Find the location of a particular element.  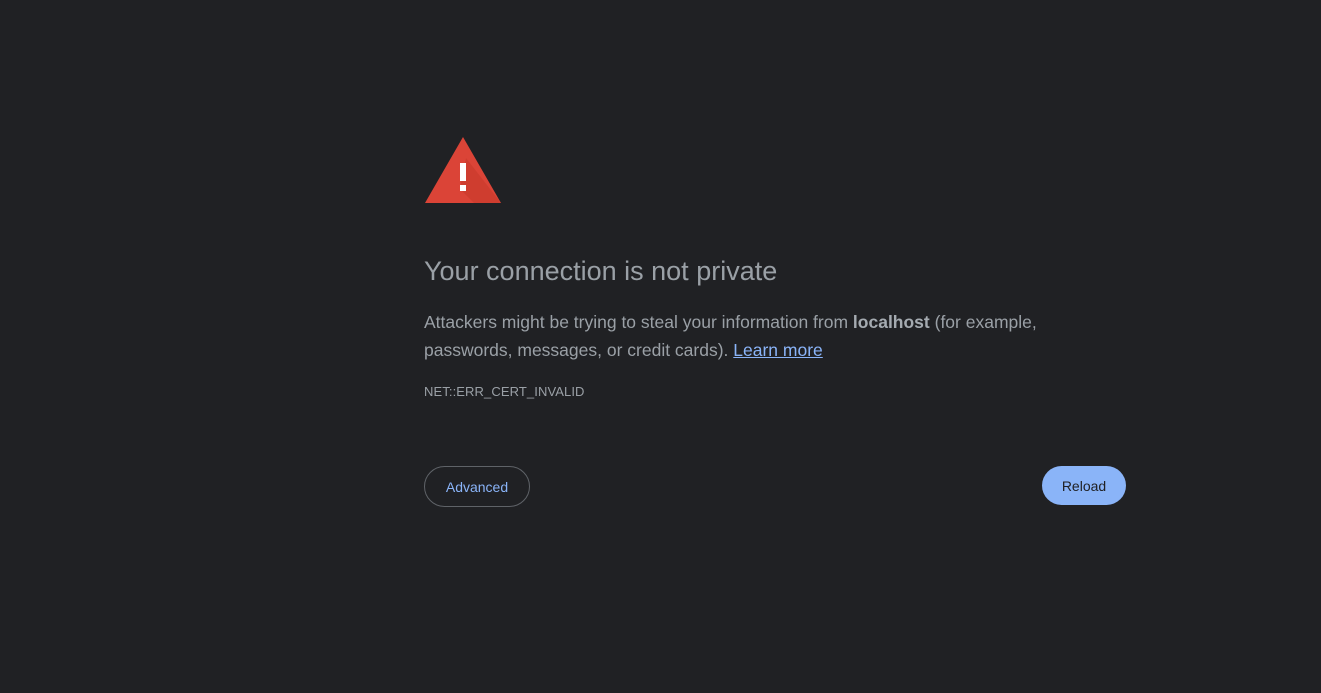

advanced-button: Advanced is located at coordinates (477, 486).